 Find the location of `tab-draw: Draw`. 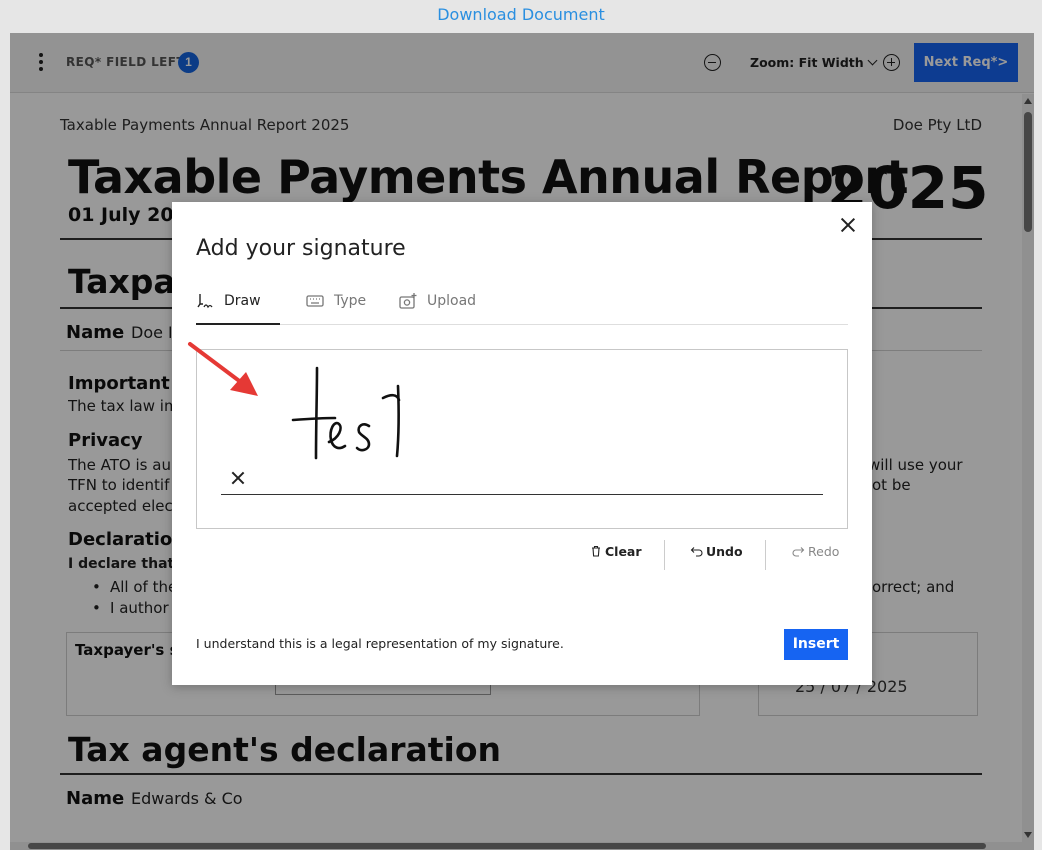

tab-draw: Draw is located at coordinates (238, 307).